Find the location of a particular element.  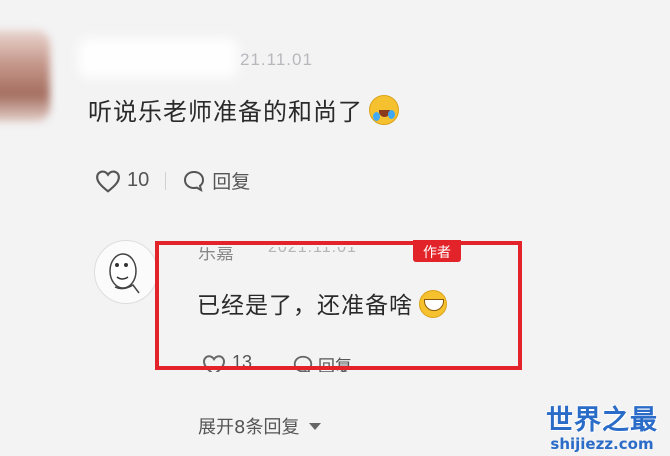

caret-down-icon is located at coordinates (315, 426).